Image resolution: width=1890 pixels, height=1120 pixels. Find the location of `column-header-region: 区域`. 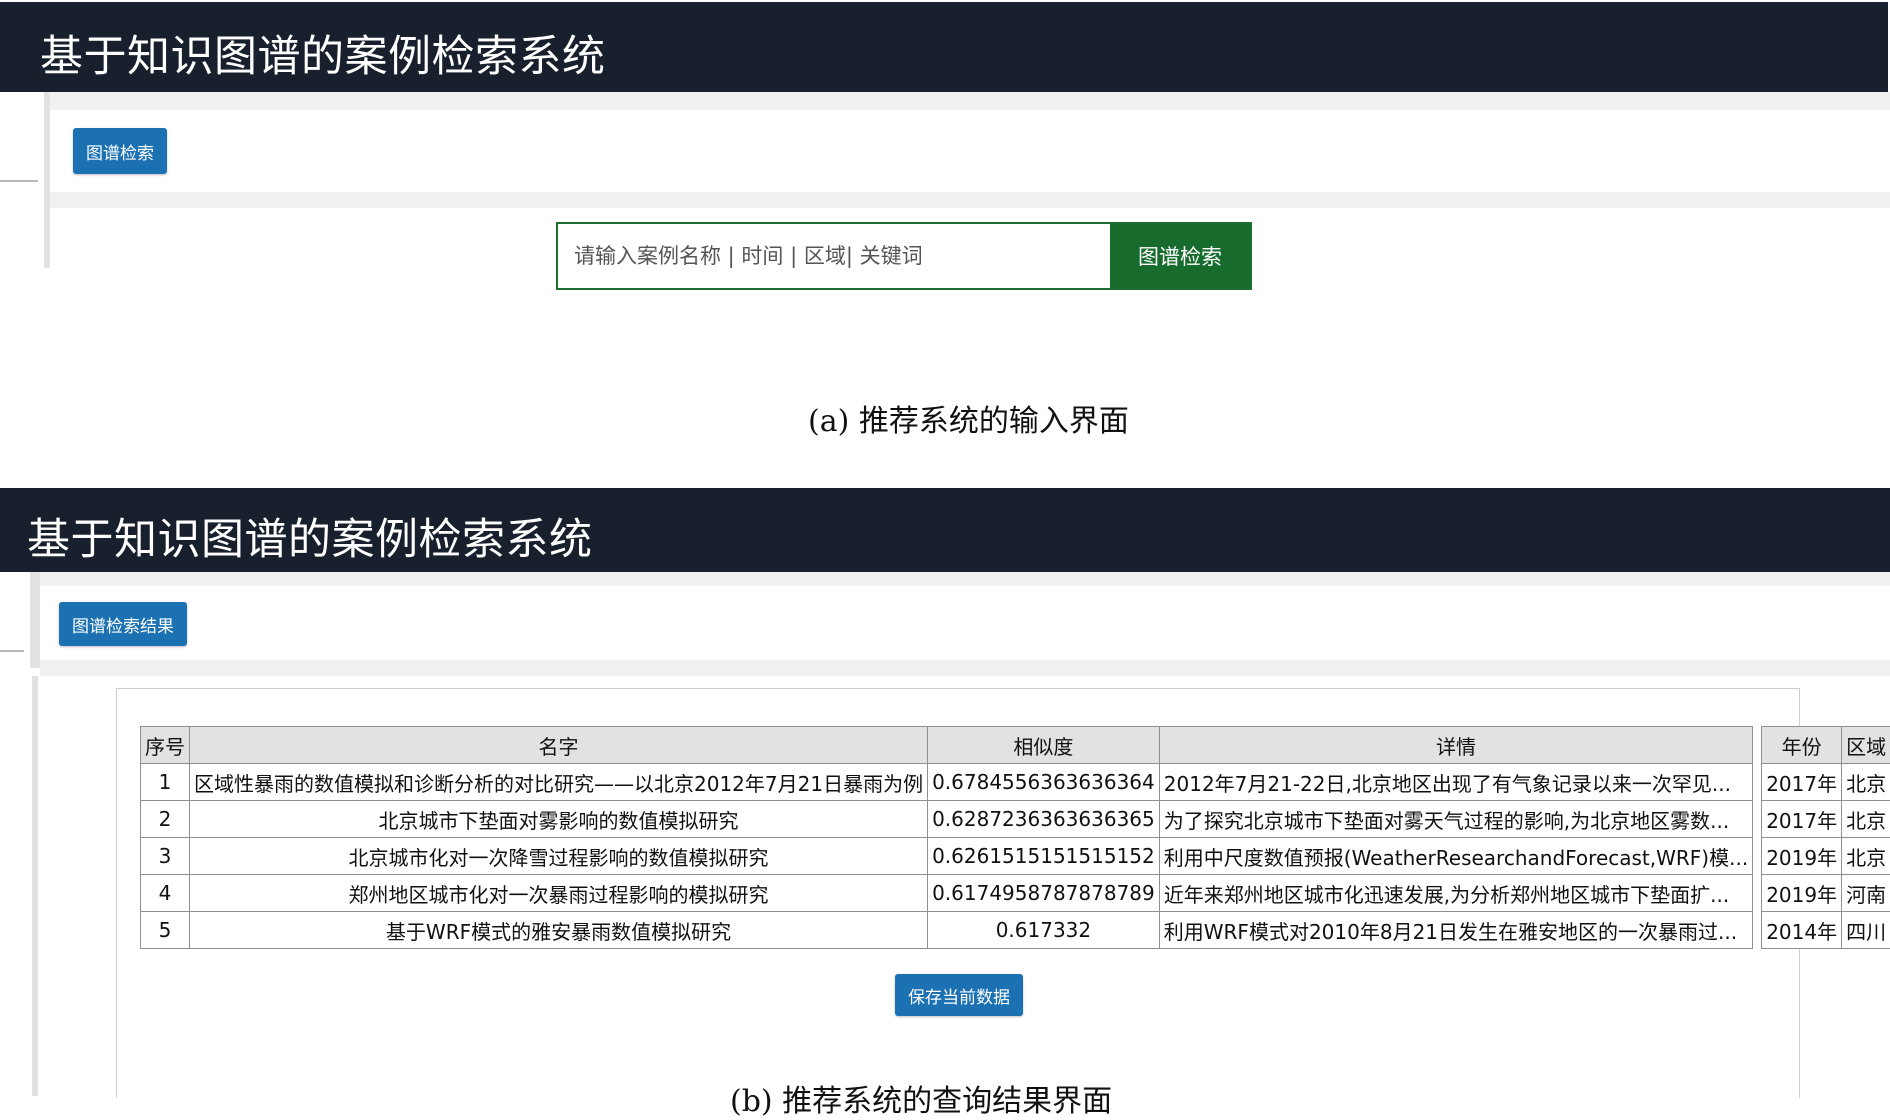

column-header-region: 区域 is located at coordinates (1866, 745).